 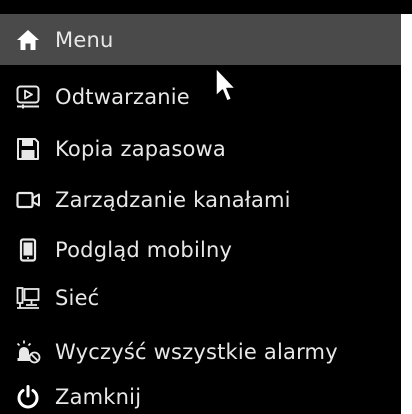 I want to click on background-edge, so click(x=406, y=214).